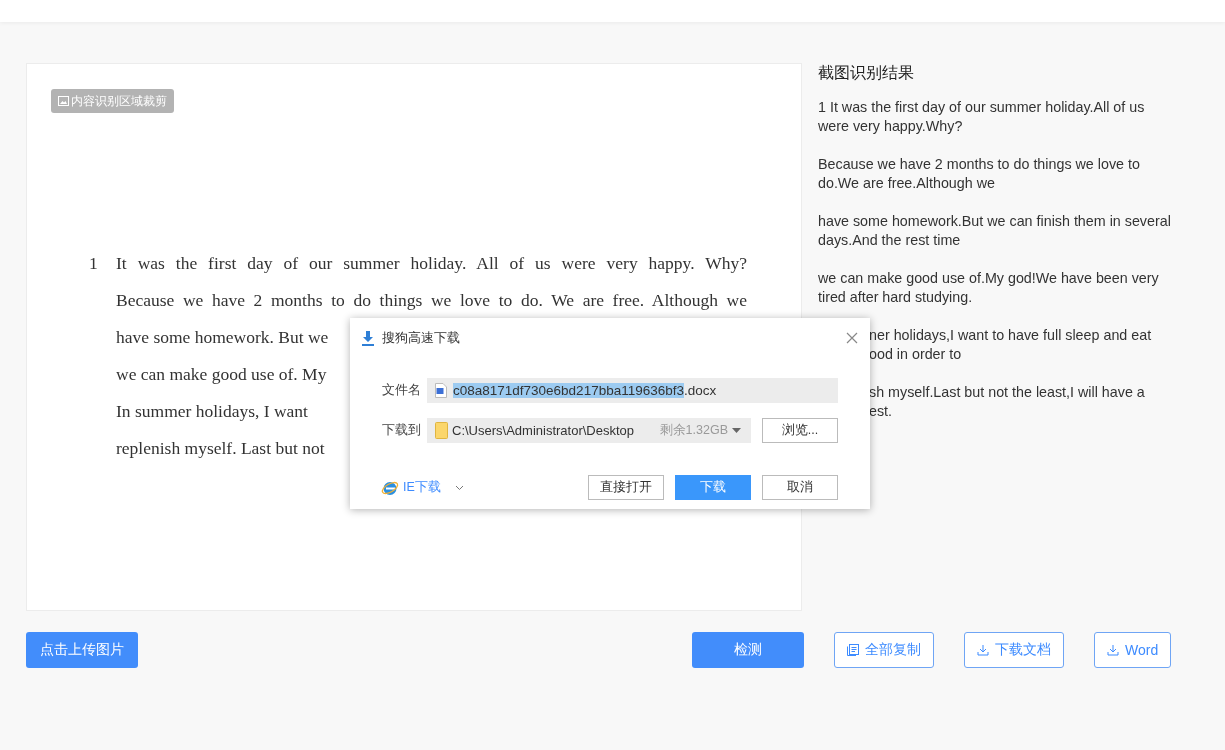  Describe the element at coordinates (585, 390) in the screenshot. I see `file-name-text: c08a8171df730e6bd217bba119636bf3.docx` at that location.